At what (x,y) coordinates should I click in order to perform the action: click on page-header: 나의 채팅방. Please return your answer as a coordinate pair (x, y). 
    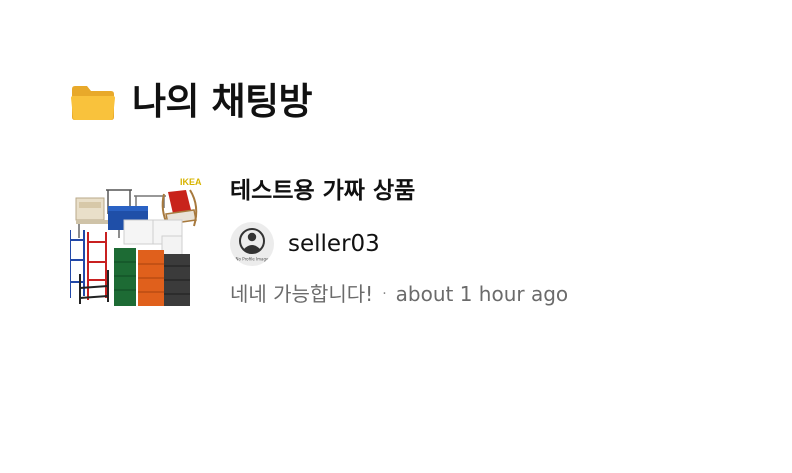
    Looking at the image, I should click on (191, 102).